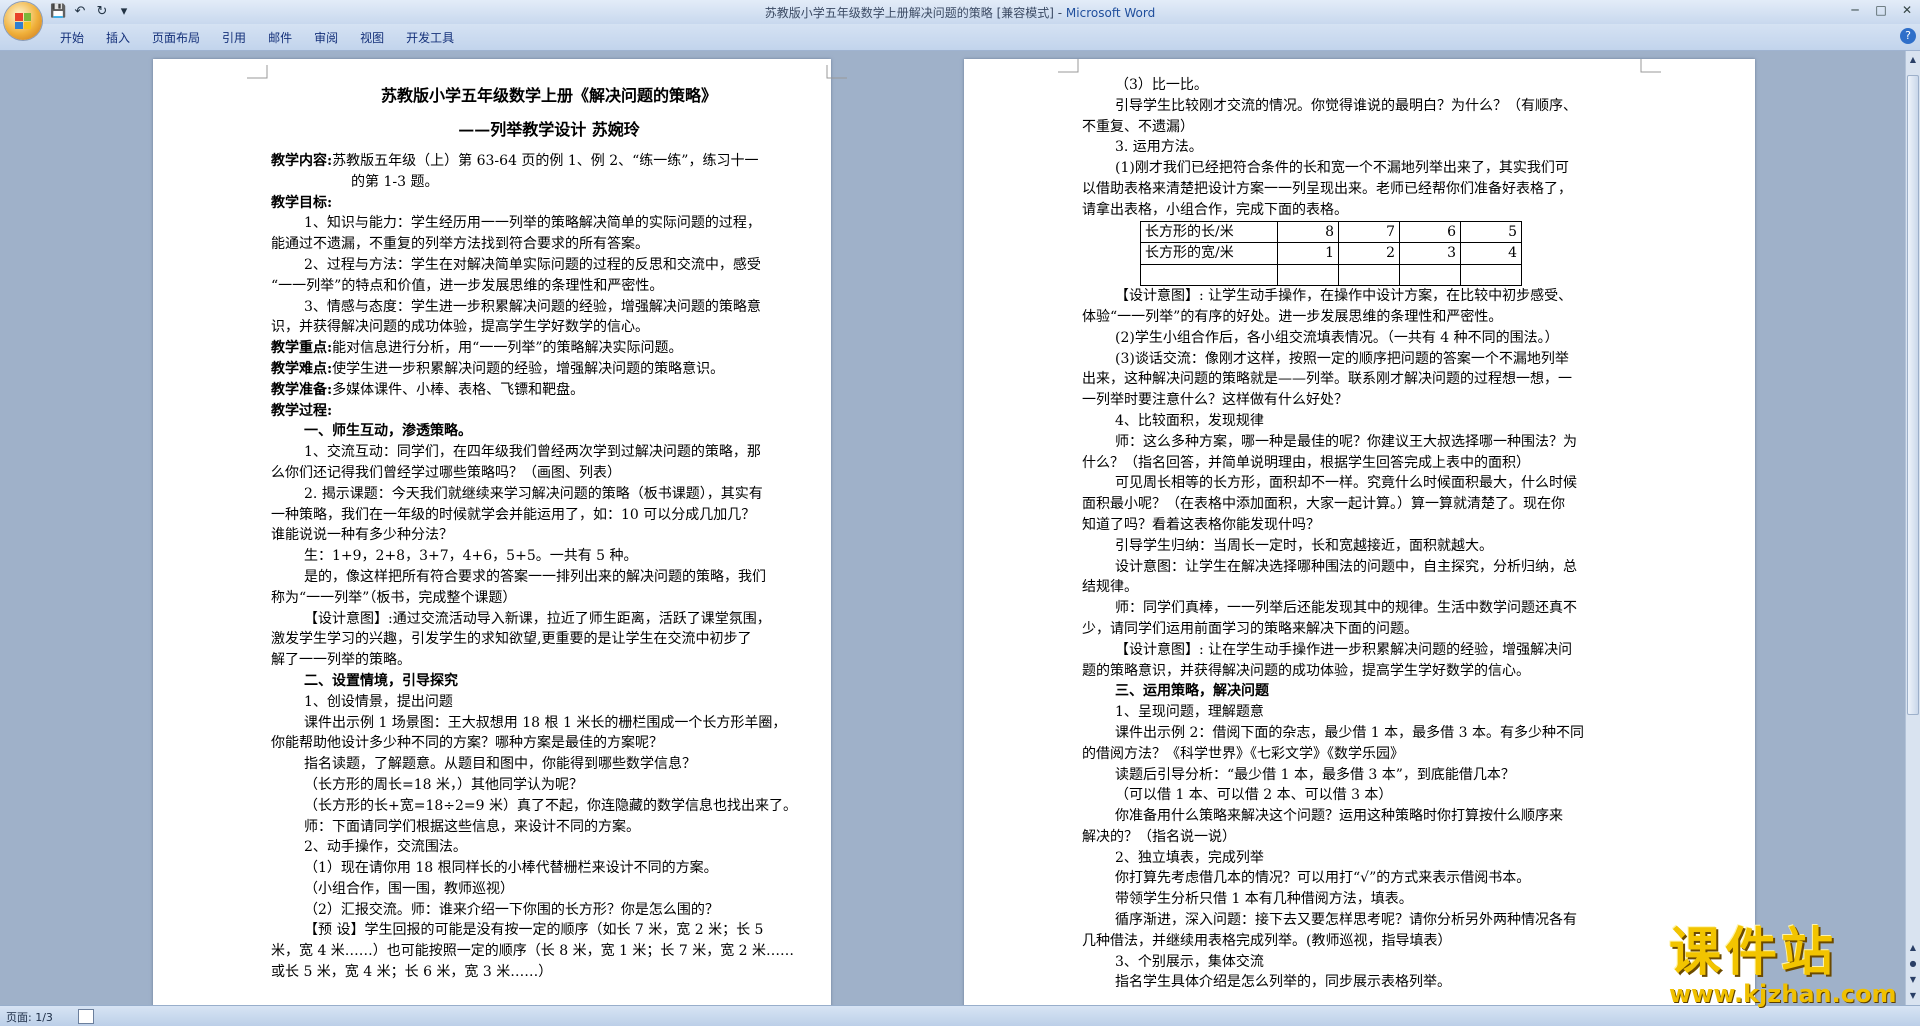  What do you see at coordinates (237, 38) in the screenshot?
I see `tab-references: 引用` at bounding box center [237, 38].